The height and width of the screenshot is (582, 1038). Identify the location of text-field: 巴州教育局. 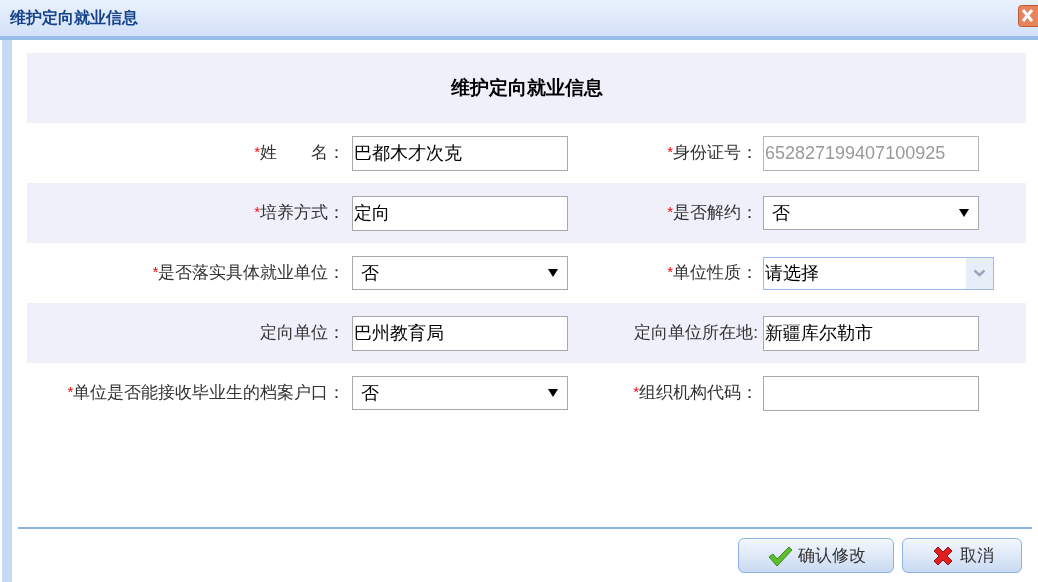
(460, 333).